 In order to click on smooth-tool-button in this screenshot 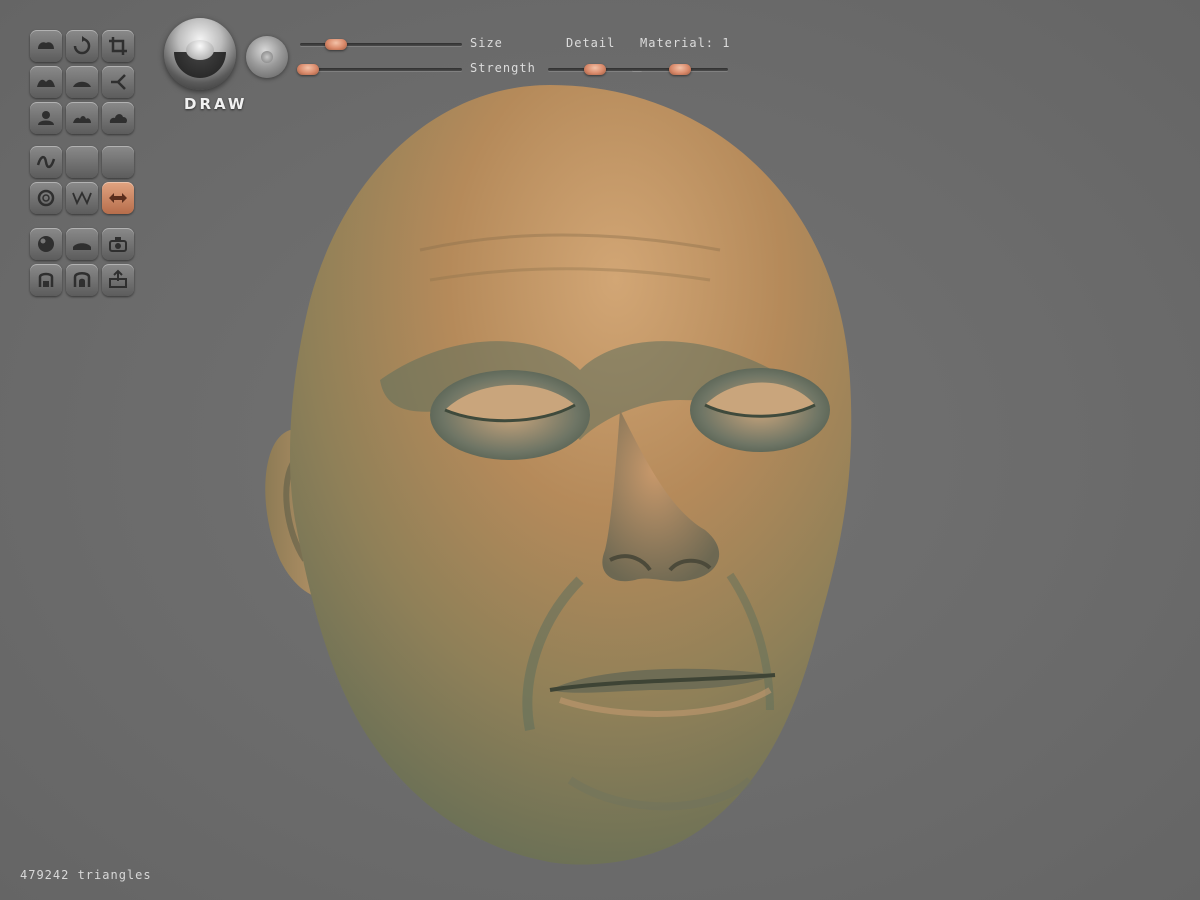, I will do `click(82, 118)`.